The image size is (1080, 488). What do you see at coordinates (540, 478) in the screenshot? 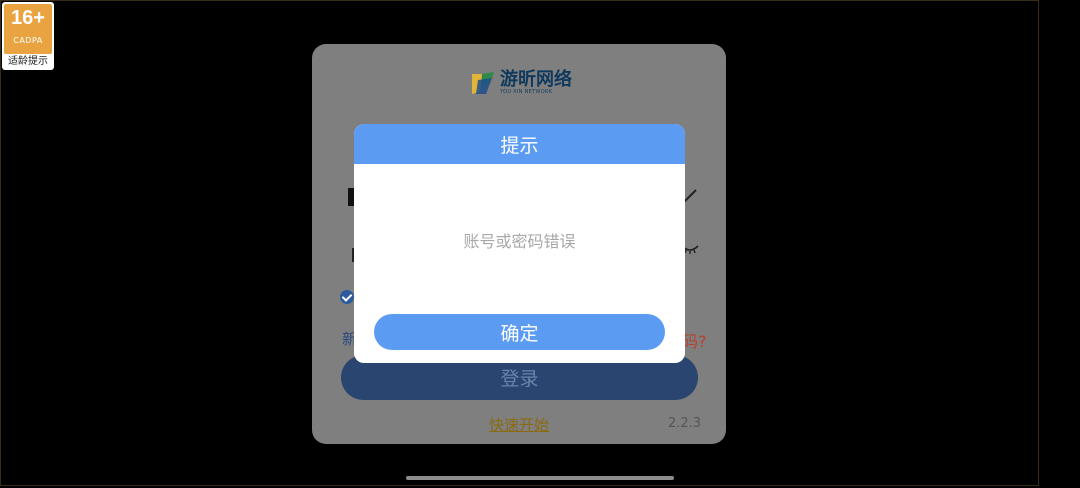
I see `home-indicator` at bounding box center [540, 478].